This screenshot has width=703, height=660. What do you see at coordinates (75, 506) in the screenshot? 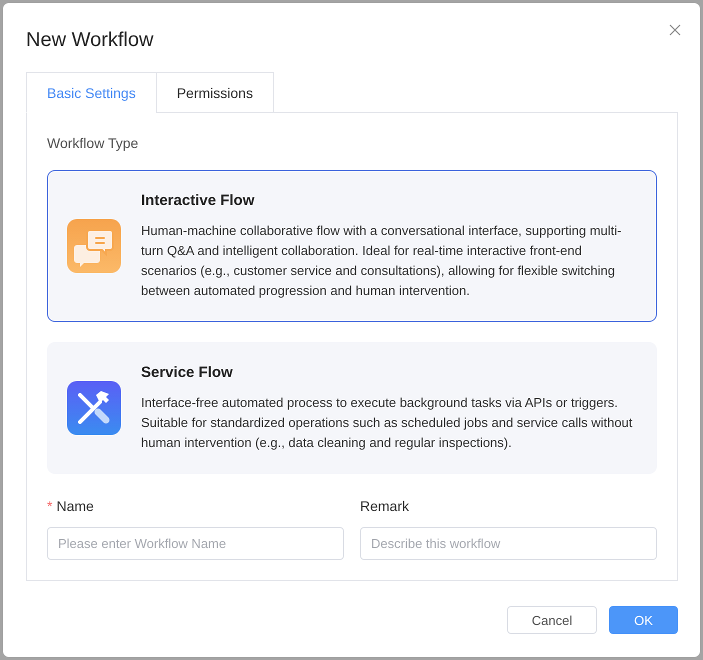
I see `field-label: Name` at bounding box center [75, 506].